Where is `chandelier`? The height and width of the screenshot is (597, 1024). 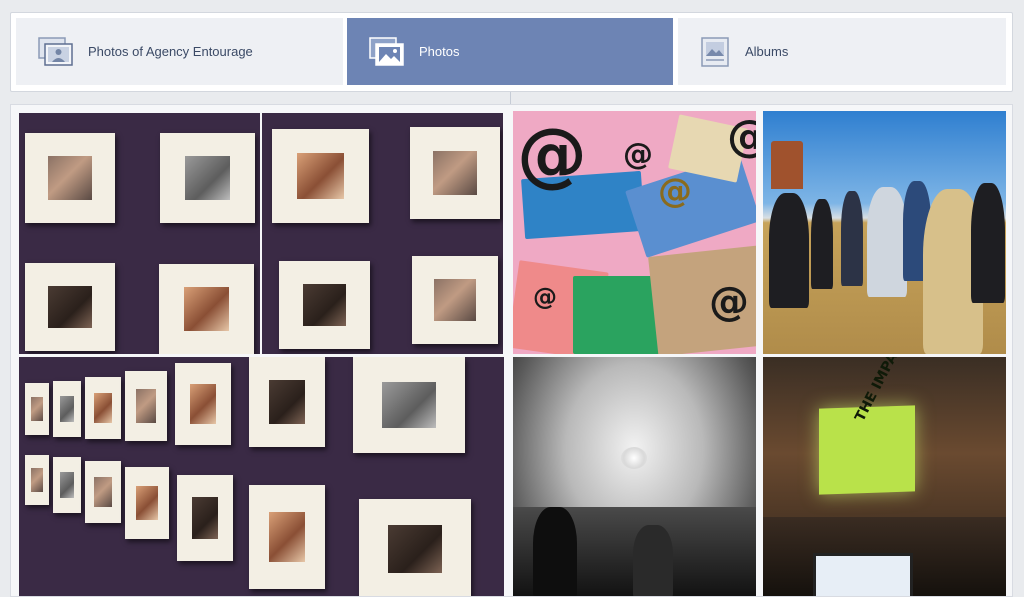 chandelier is located at coordinates (634, 458).